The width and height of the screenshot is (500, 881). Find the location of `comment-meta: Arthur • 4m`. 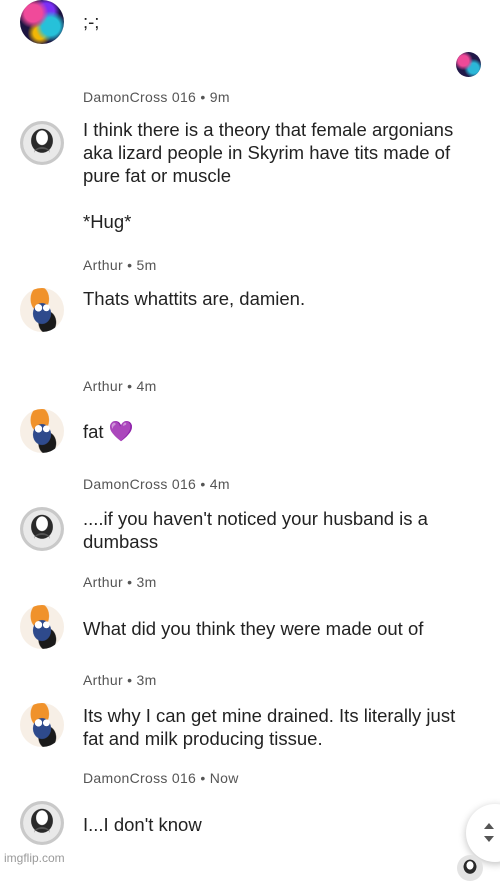

comment-meta: Arthur • 4m is located at coordinates (120, 386).